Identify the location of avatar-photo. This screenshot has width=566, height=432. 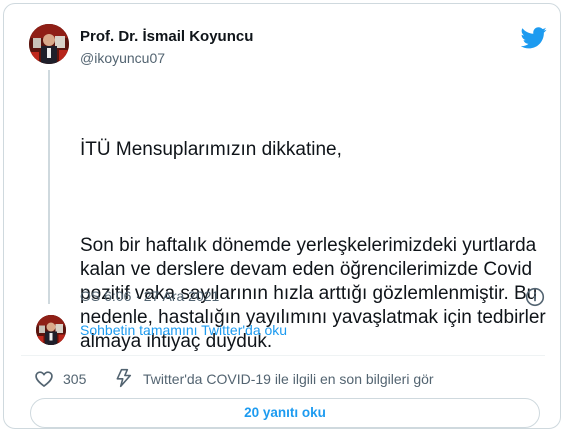
(49, 44).